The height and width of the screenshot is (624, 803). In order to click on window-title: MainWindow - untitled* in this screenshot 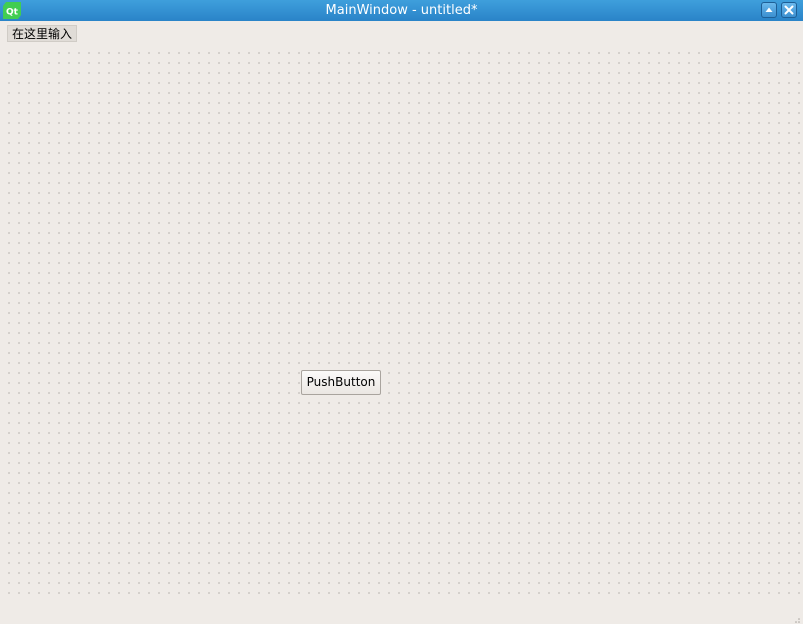, I will do `click(401, 10)`.